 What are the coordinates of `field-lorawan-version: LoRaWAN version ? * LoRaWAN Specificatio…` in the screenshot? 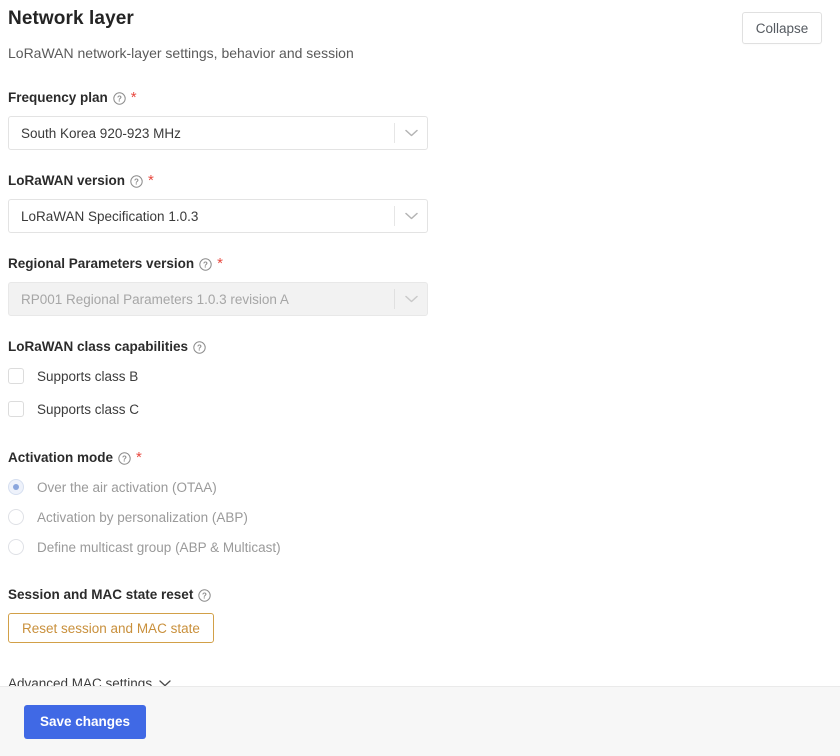 It's located at (420, 202).